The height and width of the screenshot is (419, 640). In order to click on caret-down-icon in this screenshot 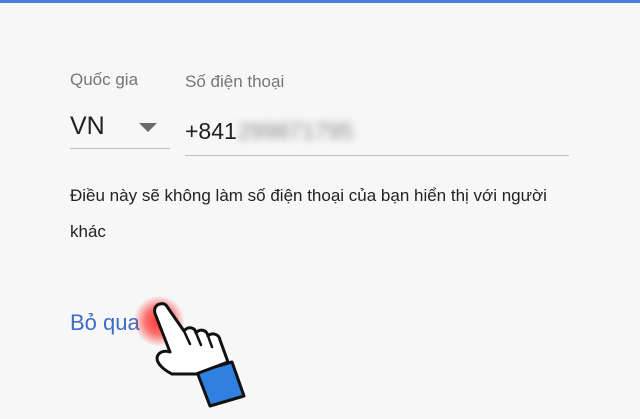, I will do `click(148, 127)`.